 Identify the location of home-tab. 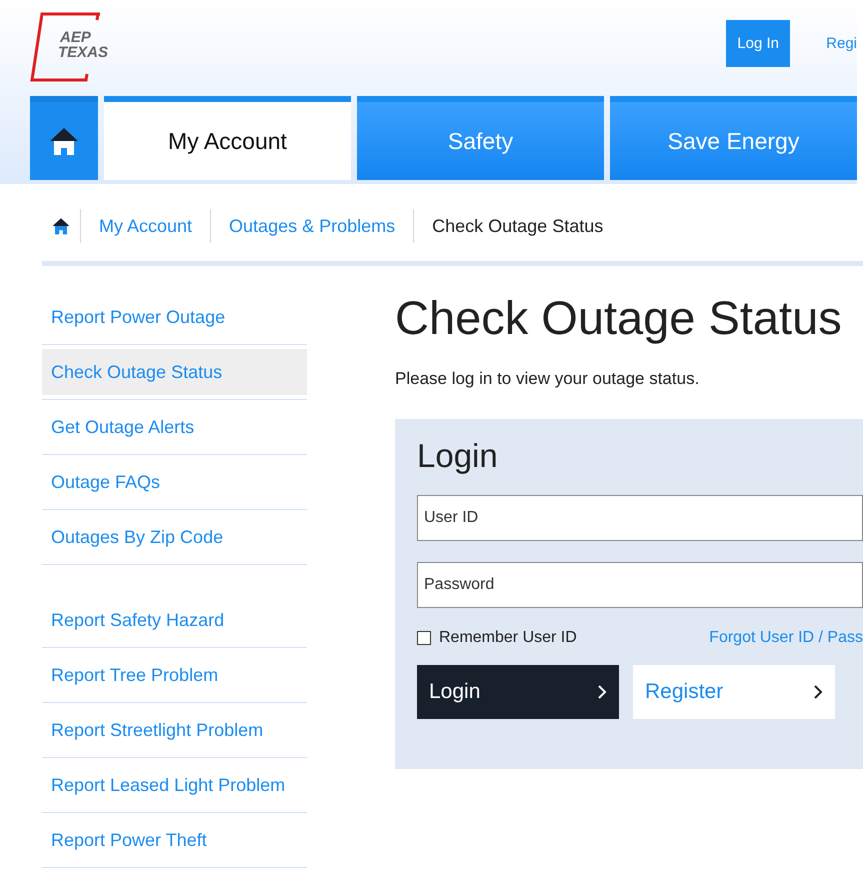
(64, 138).